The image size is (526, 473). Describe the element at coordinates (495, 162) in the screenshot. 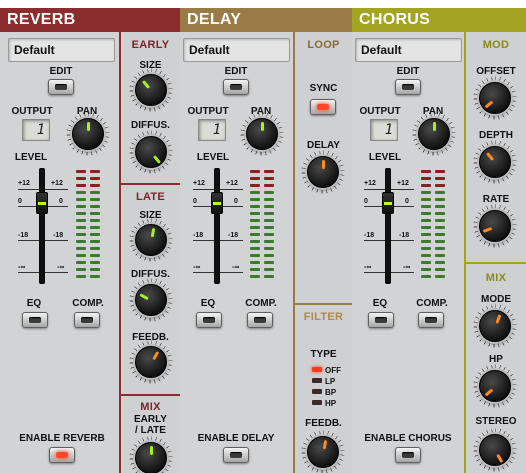

I see `chorus-depth-knob` at that location.